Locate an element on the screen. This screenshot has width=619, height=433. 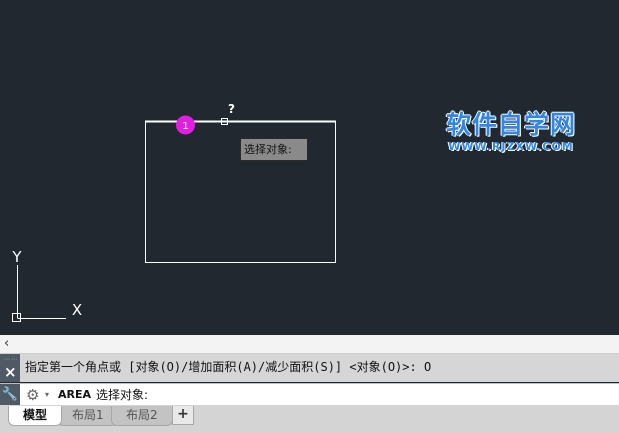
wrench-icon: 🔧 is located at coordinates (10, 395).